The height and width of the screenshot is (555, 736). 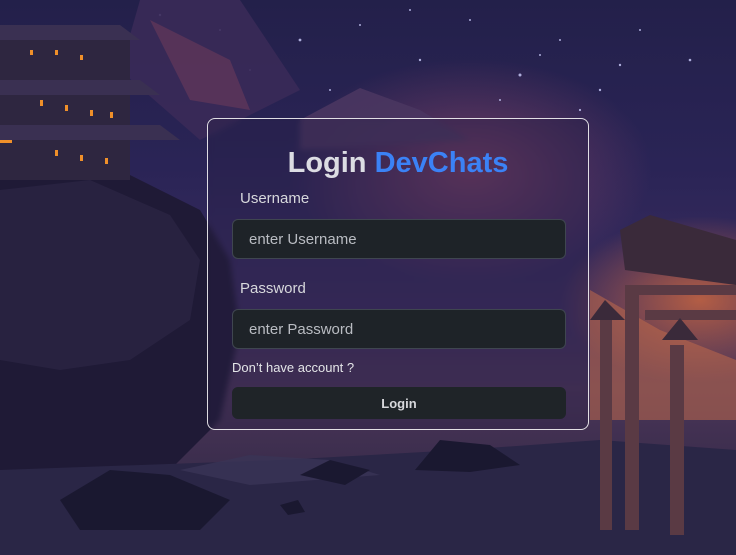 What do you see at coordinates (399, 403) in the screenshot?
I see `login-button: Login` at bounding box center [399, 403].